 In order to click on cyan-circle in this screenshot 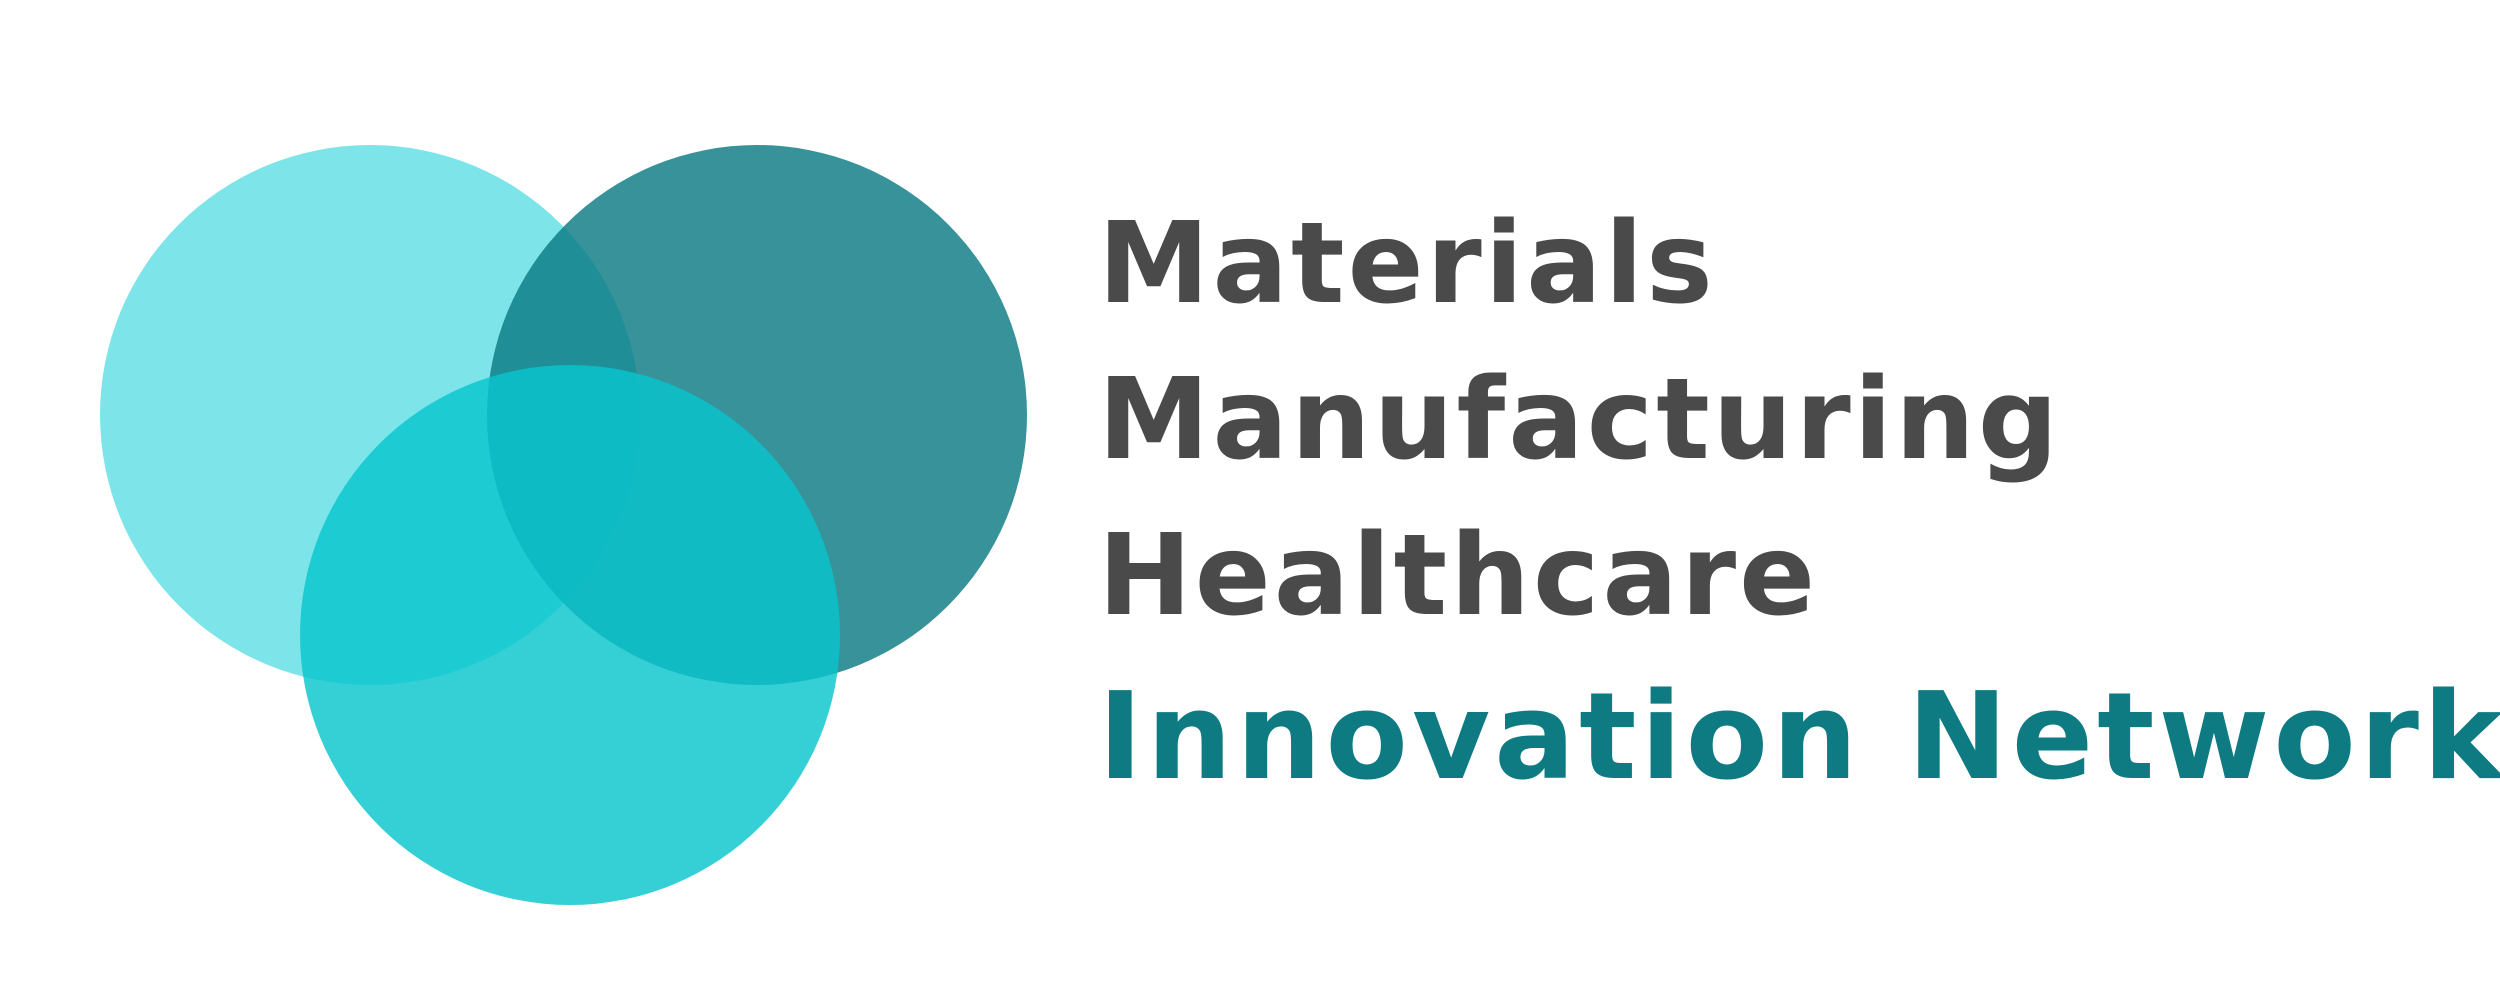, I will do `click(570, 635)`.